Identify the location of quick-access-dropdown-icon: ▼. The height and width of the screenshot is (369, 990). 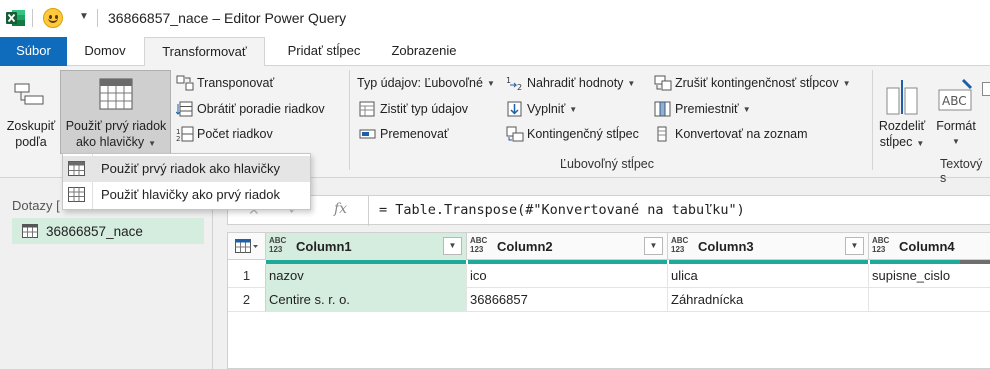
(84, 16).